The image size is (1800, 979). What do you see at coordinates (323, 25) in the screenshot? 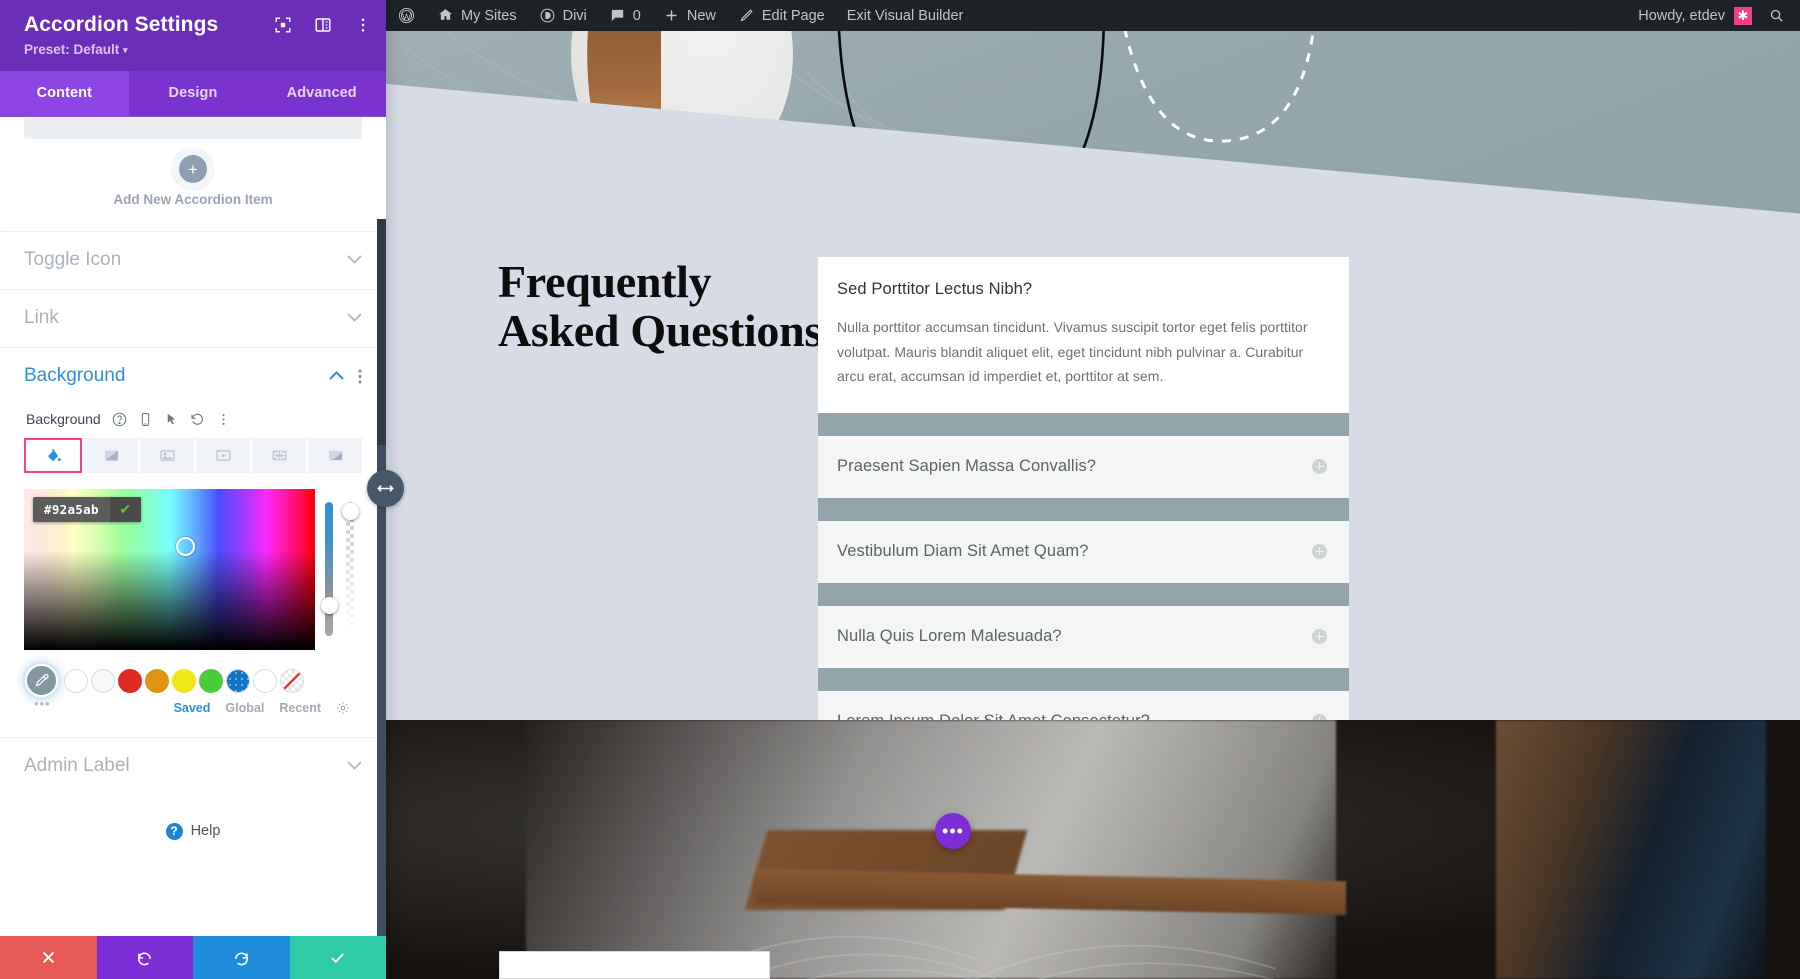
I see `layout-icon` at bounding box center [323, 25].